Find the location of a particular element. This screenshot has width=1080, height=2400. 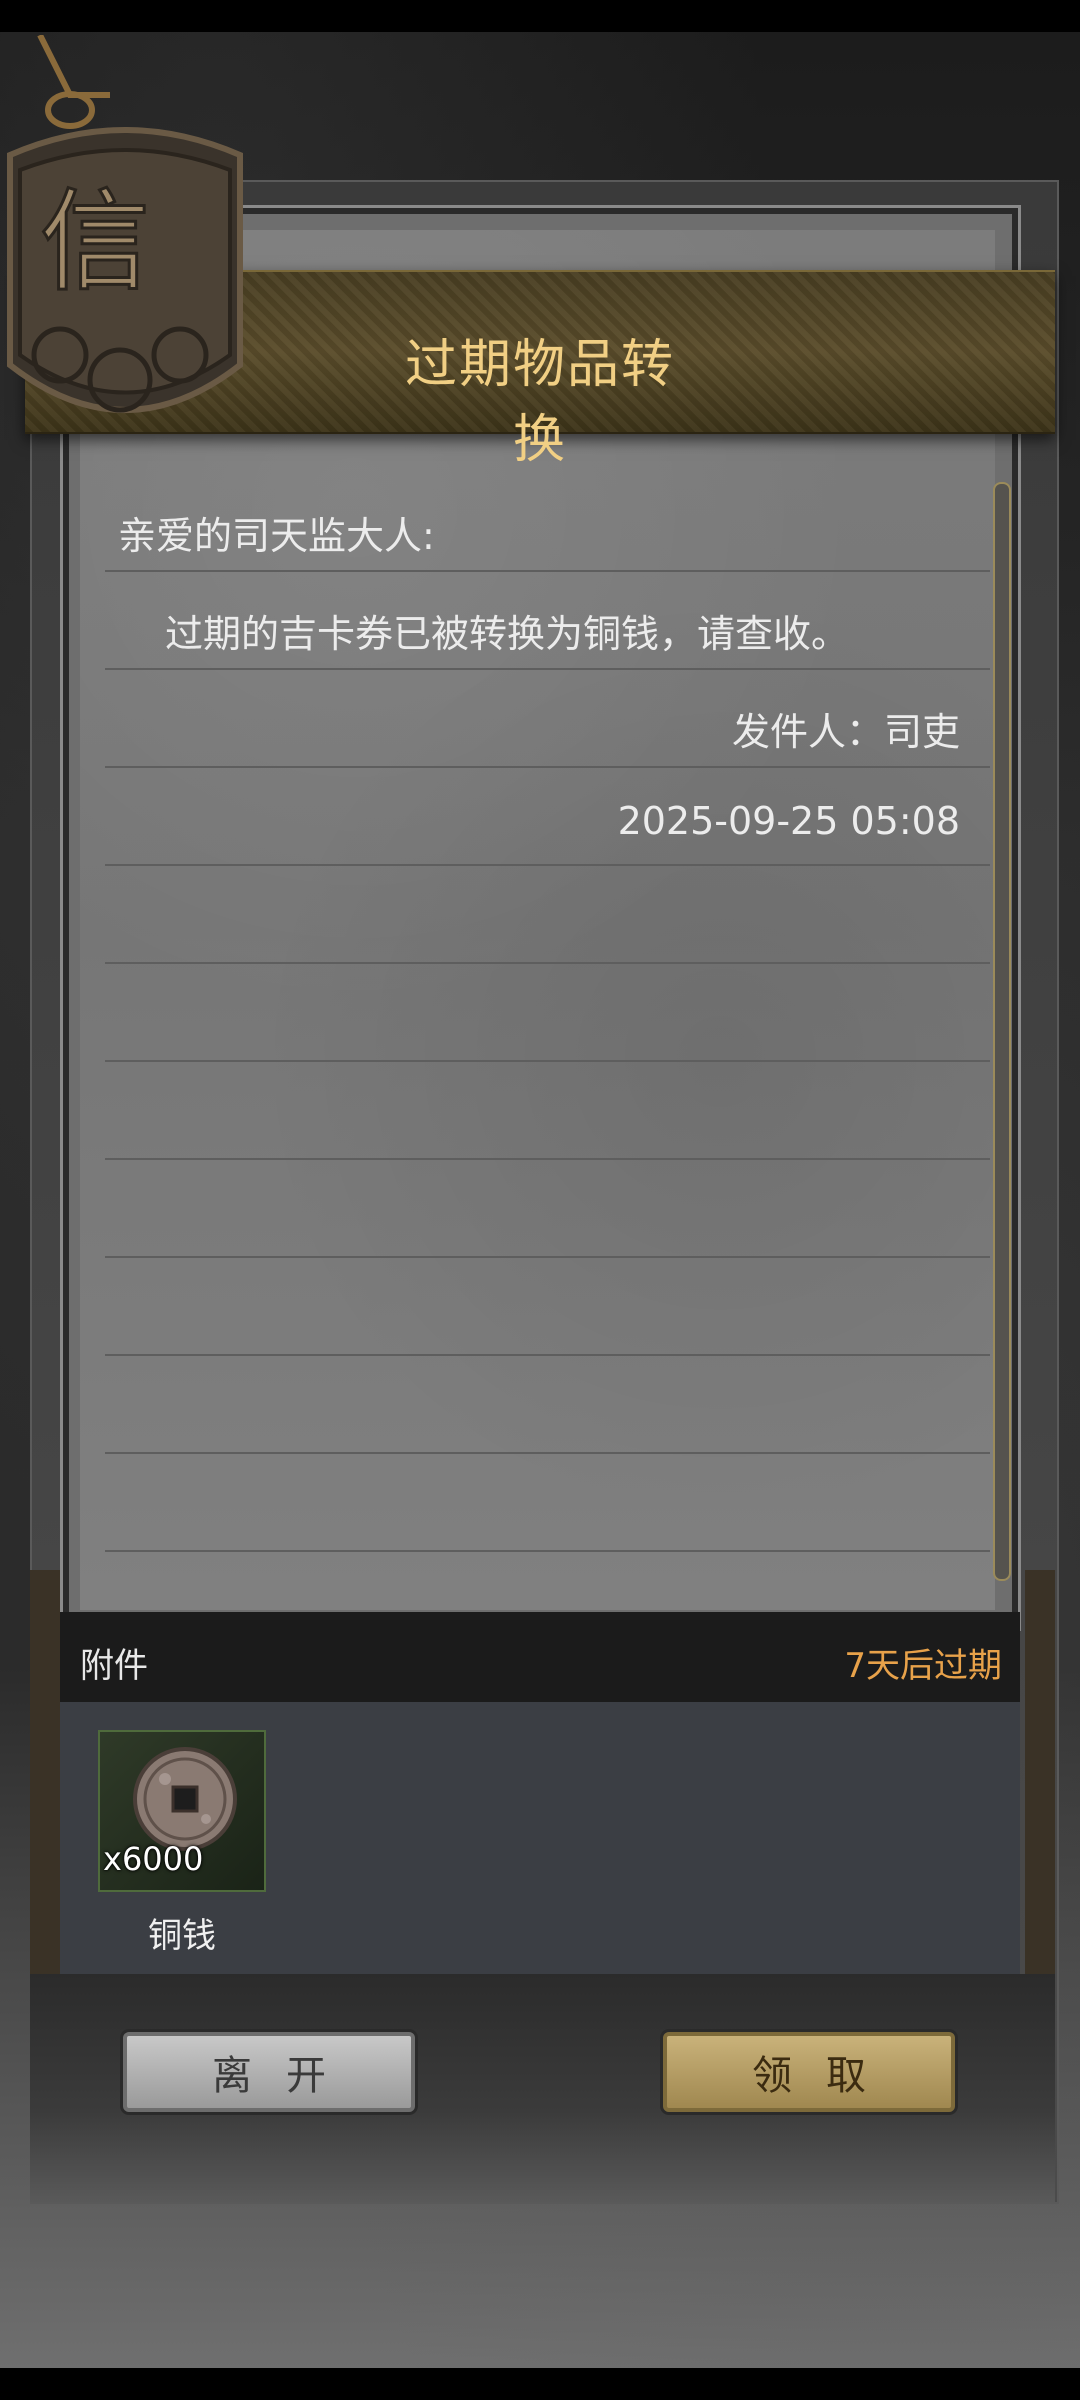

attachment-label: 附件 is located at coordinates (114, 1666).